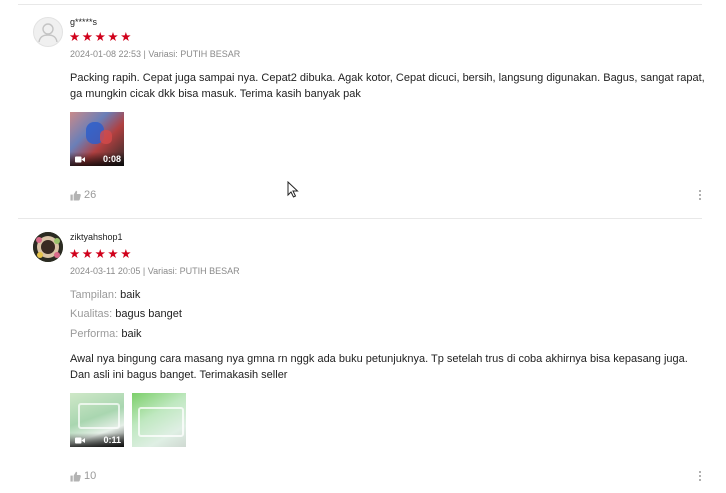 Image resolution: width=726 pixels, height=493 pixels. Describe the element at coordinates (97, 420) in the screenshot. I see `review-video-thumbnail: 0:11` at that location.